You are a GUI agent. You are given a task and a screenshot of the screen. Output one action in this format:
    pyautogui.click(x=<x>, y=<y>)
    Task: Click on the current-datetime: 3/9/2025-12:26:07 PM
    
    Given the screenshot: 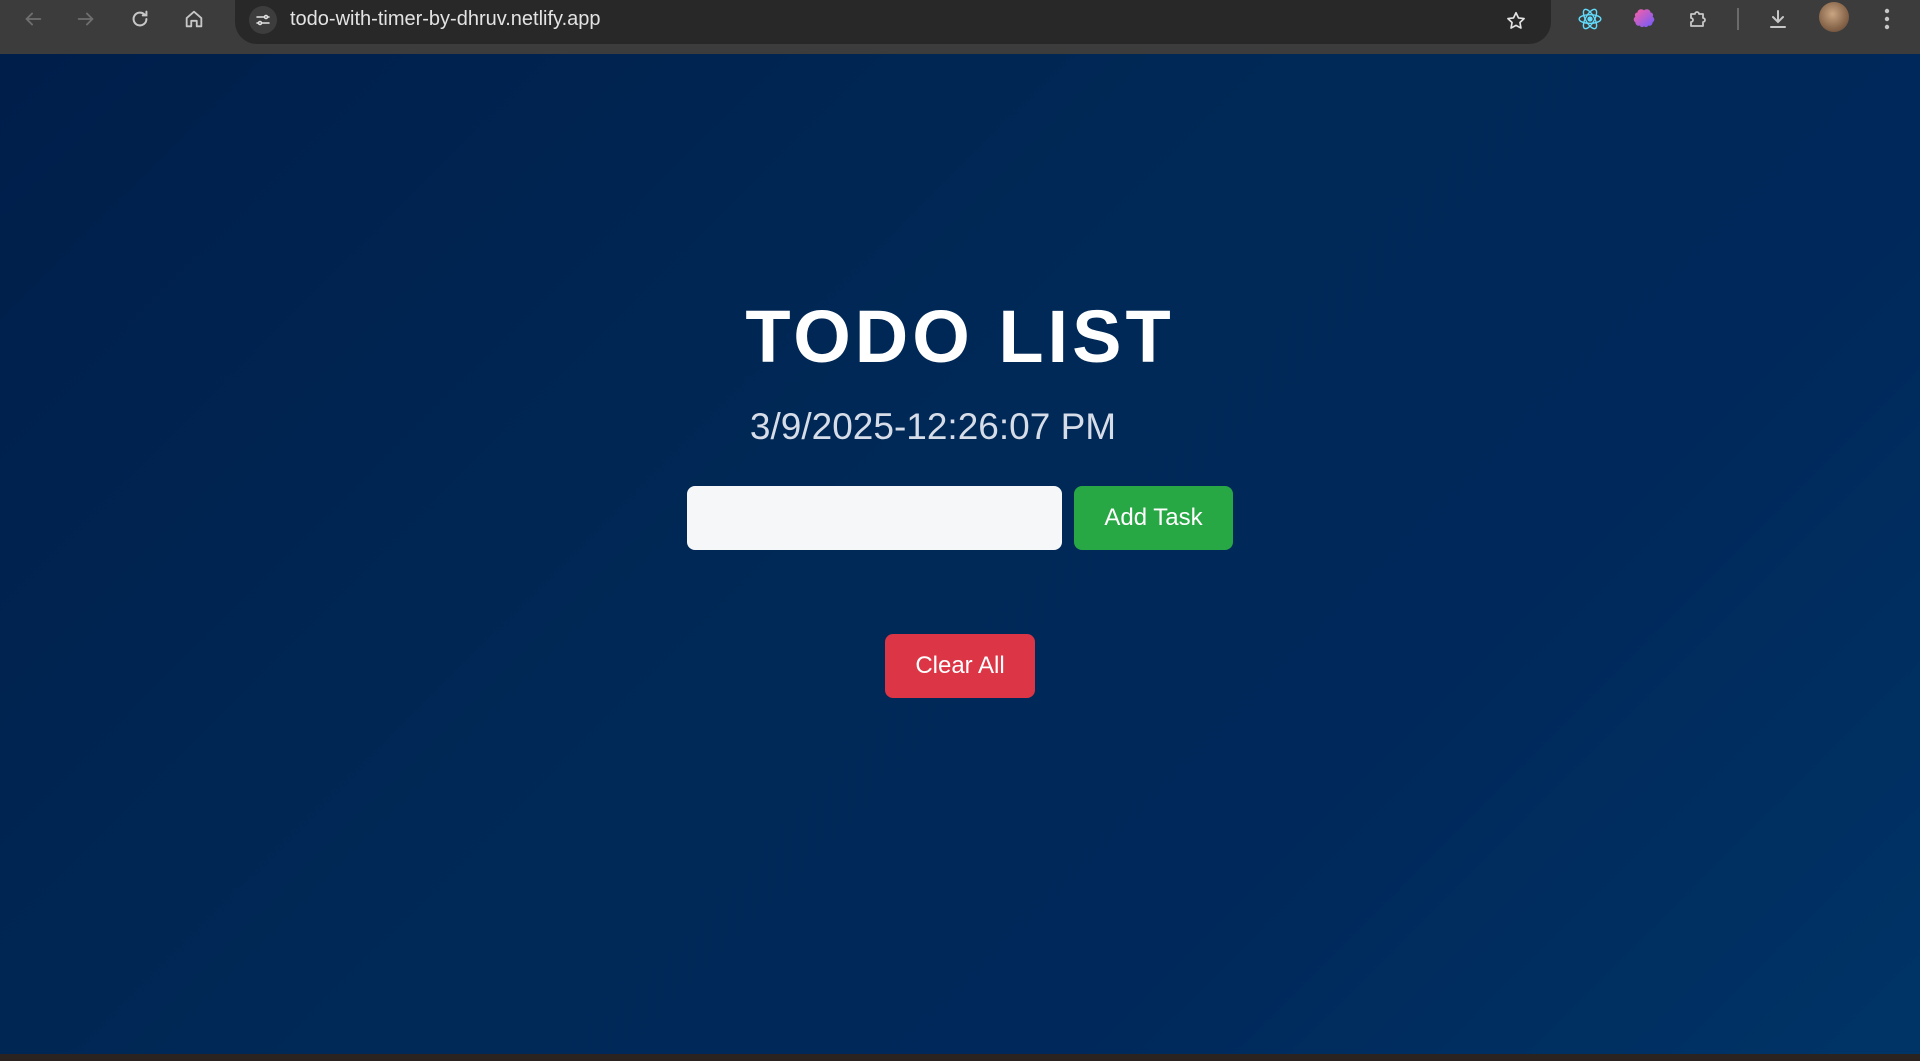 What is the action you would take?
    pyautogui.click(x=933, y=426)
    